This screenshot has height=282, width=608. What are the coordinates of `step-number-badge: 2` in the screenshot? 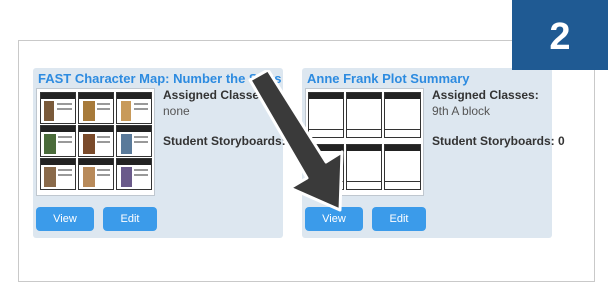 It's located at (560, 35).